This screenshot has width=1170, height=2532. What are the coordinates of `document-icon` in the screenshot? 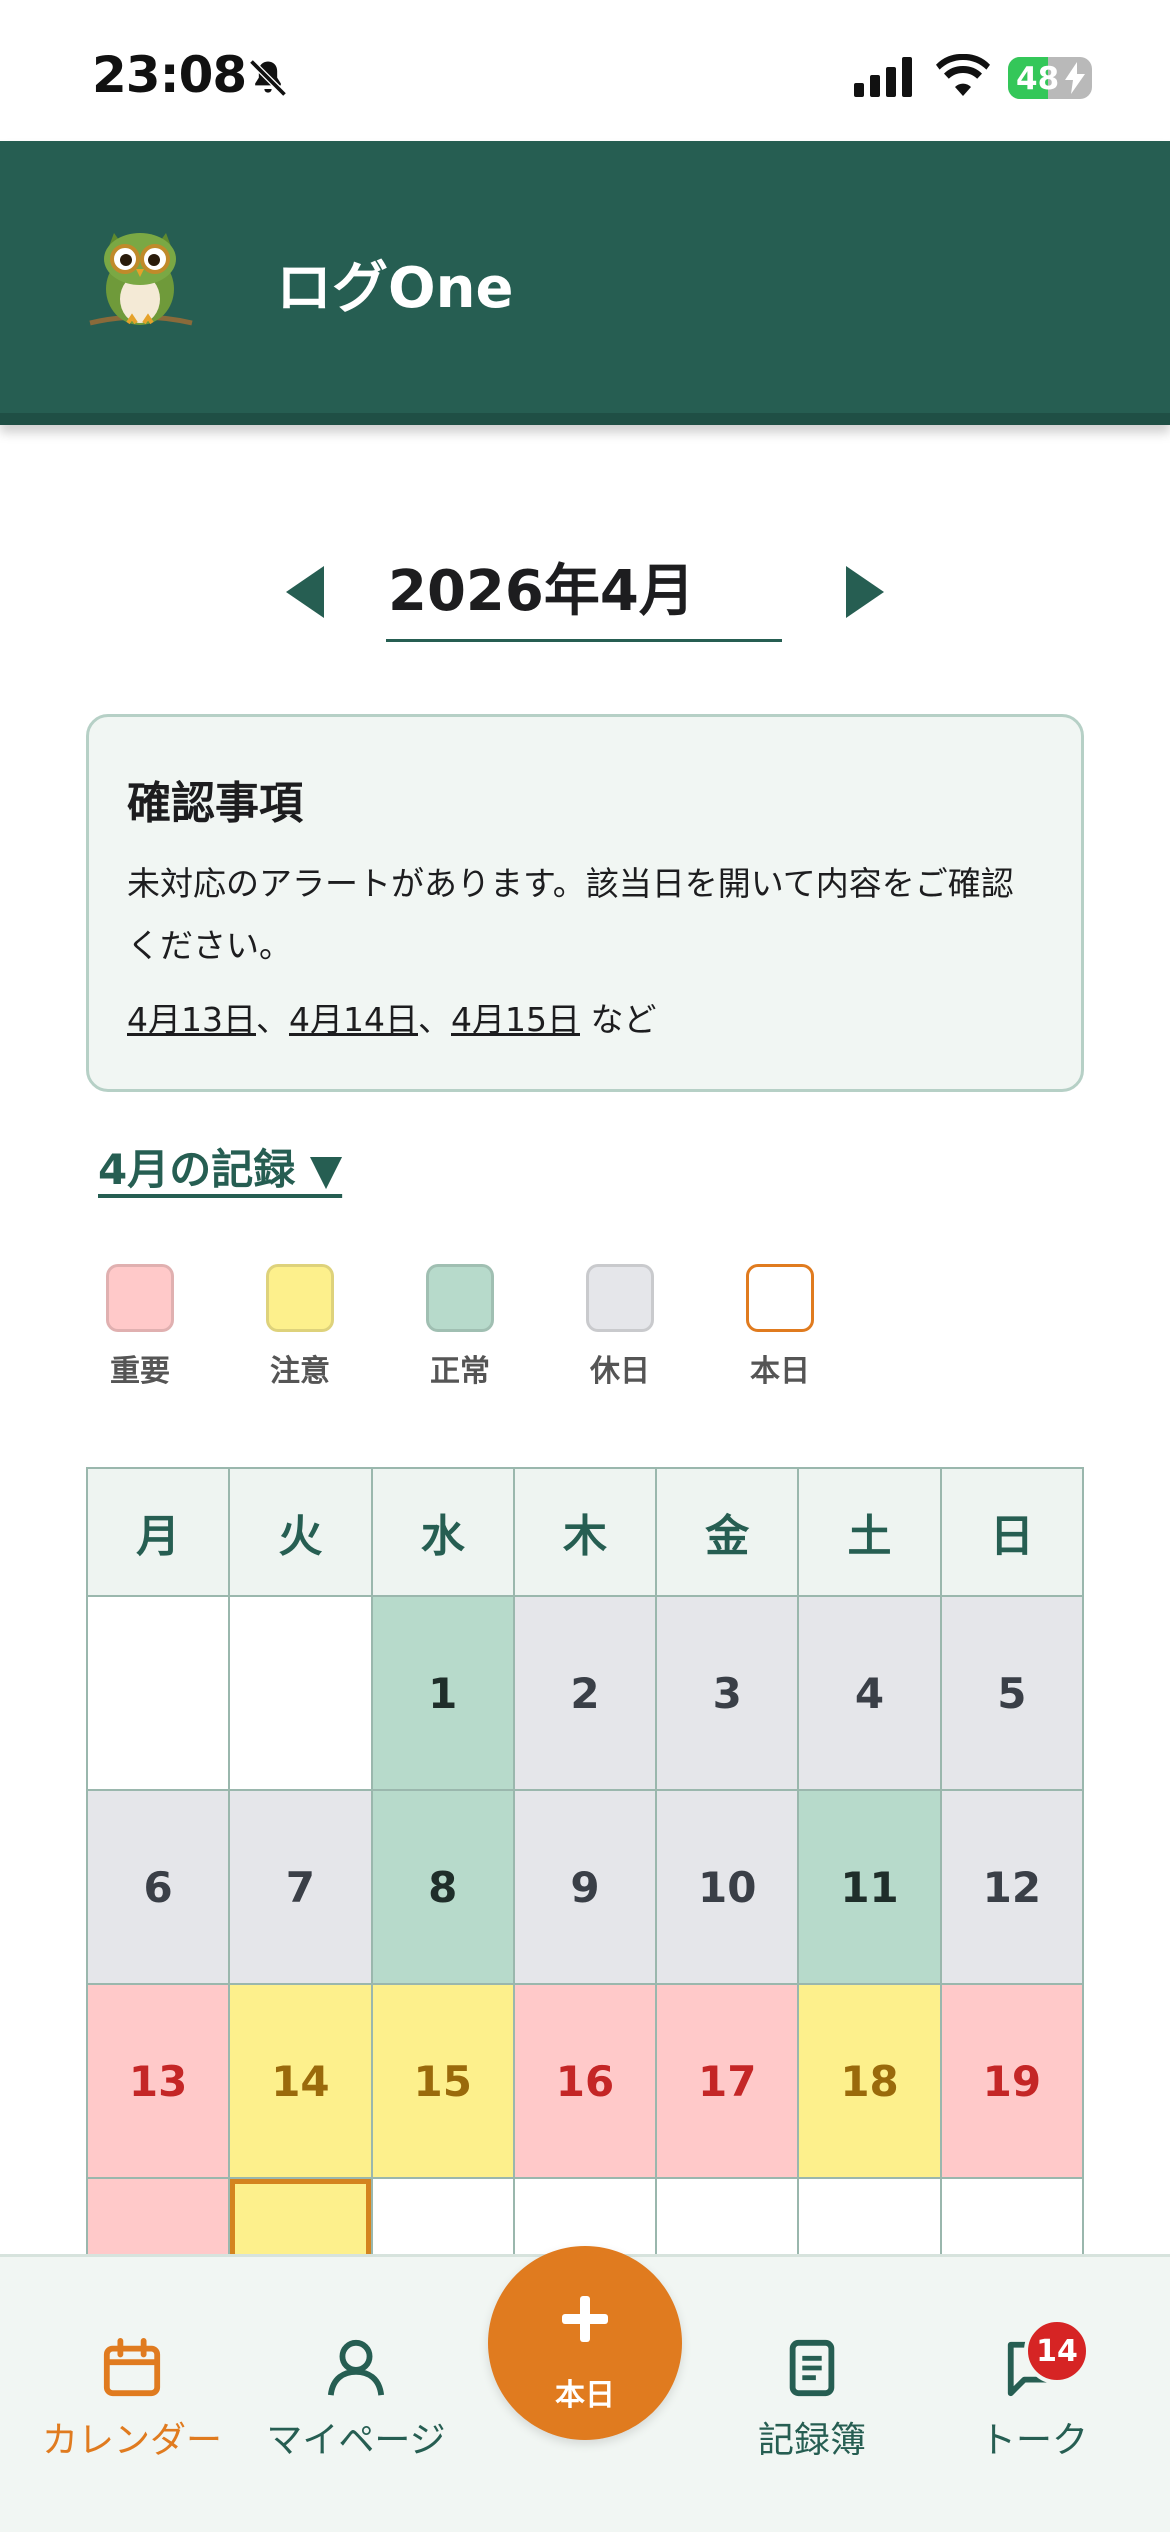 It's located at (812, 2368).